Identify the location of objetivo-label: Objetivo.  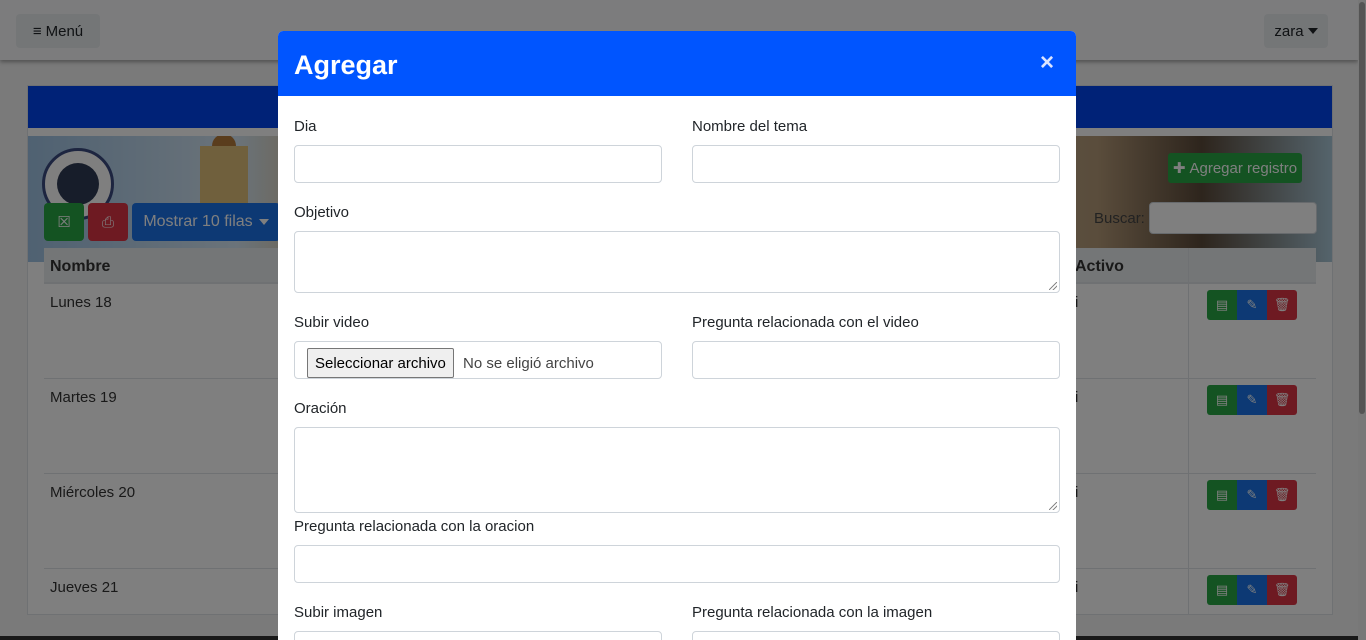
(322, 212).